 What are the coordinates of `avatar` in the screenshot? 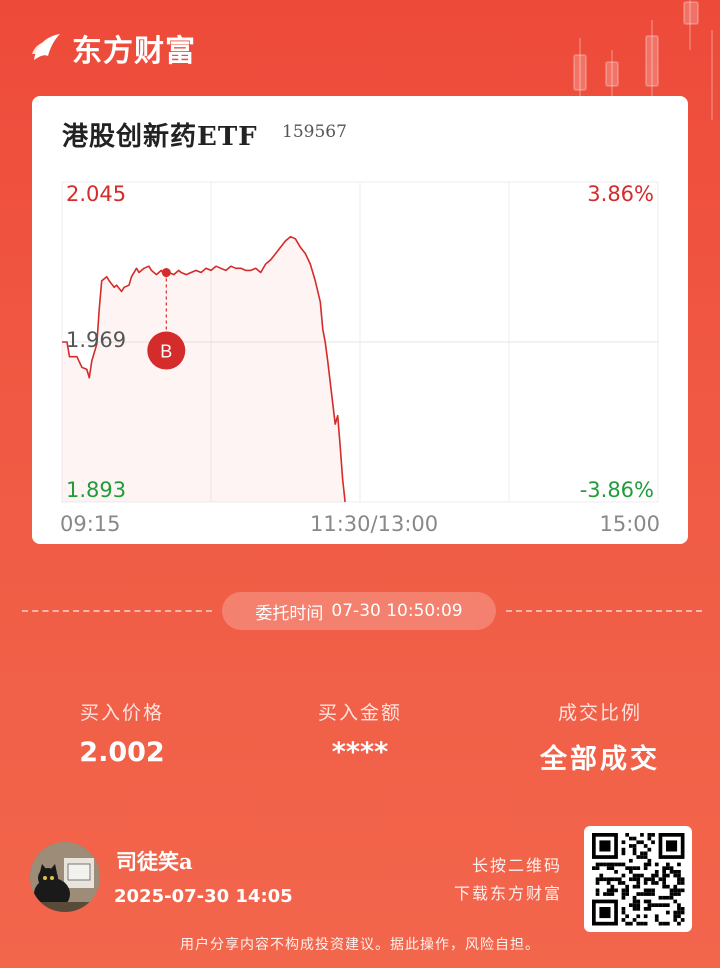 It's located at (65, 877).